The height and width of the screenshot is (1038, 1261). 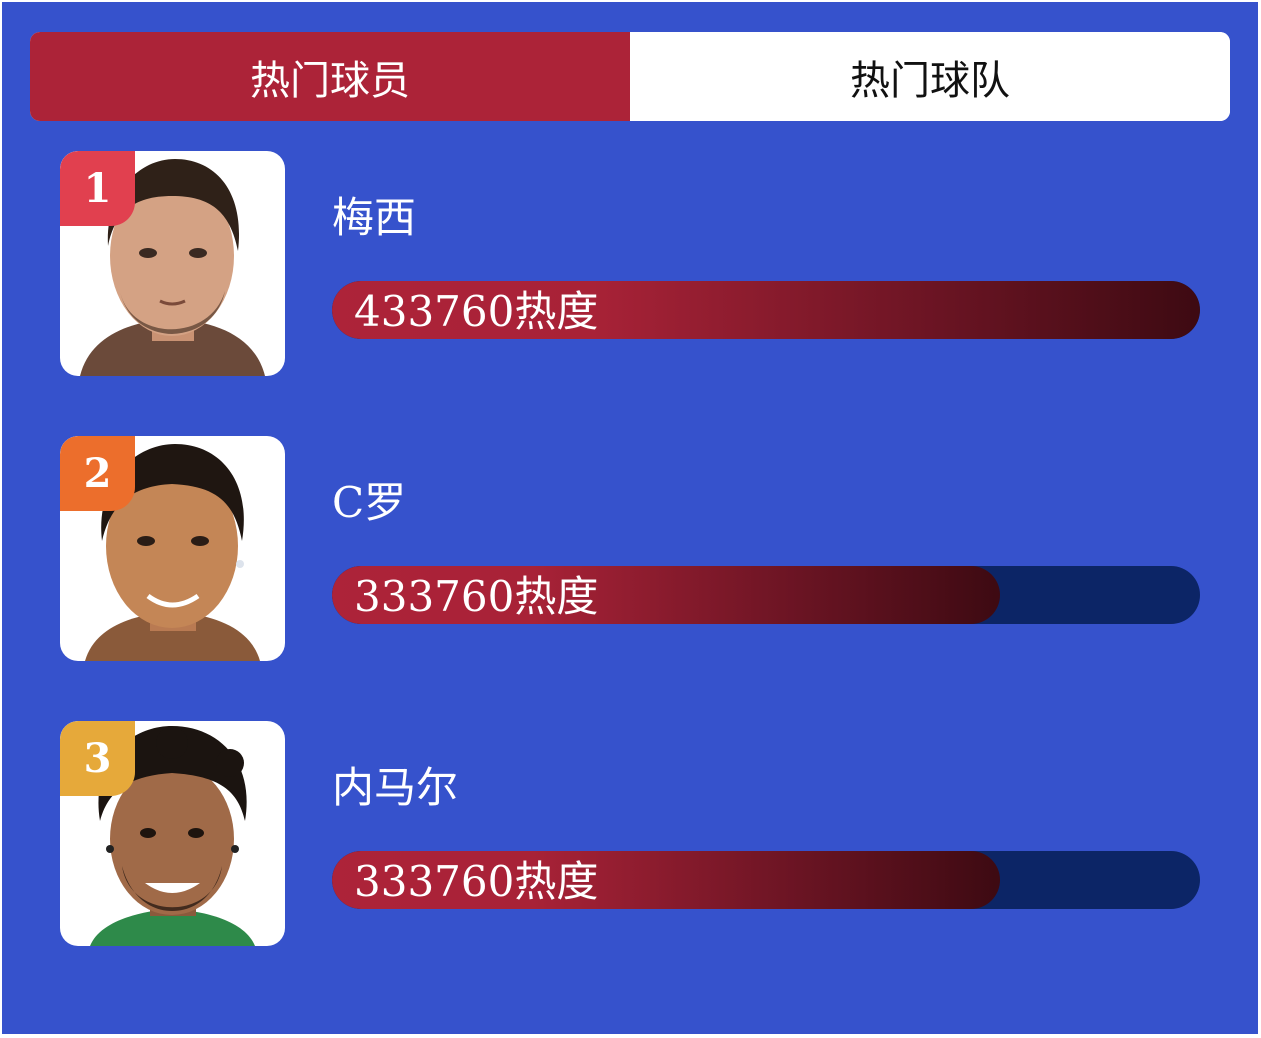 What do you see at coordinates (766, 310) in the screenshot?
I see `heat-bar: 433760热度` at bounding box center [766, 310].